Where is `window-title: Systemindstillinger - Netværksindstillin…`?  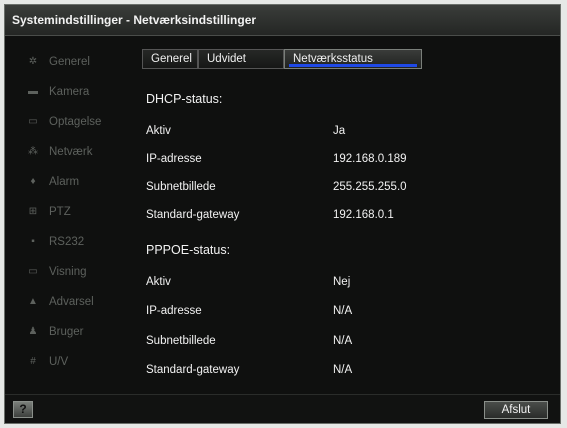
window-title: Systemindstillinger - Netværksindstillin… is located at coordinates (134, 20).